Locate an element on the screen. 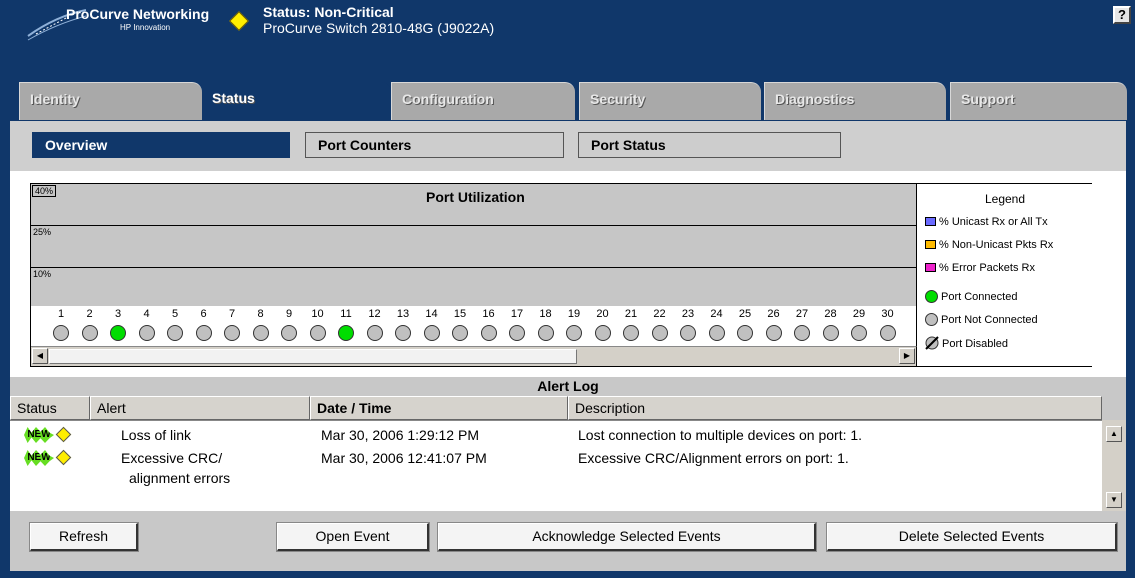  port-23: 23 is located at coordinates (688, 324).